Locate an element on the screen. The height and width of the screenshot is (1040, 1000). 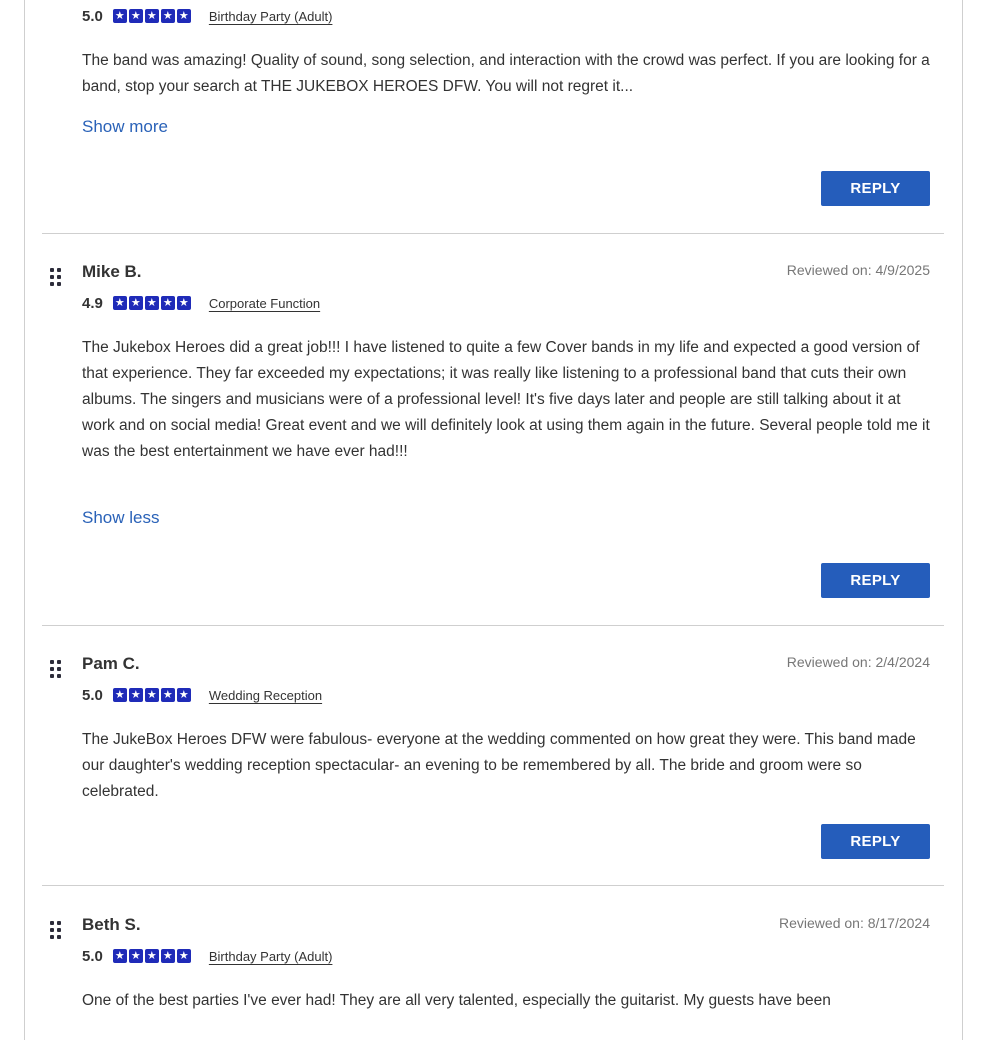
show-less-link: Show less is located at coordinates (120, 518).